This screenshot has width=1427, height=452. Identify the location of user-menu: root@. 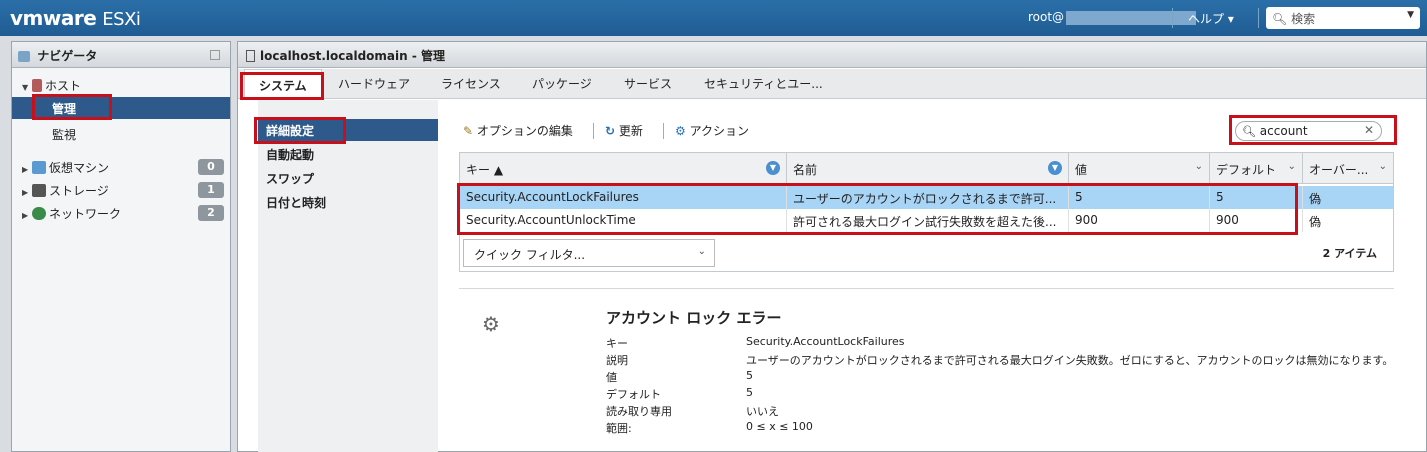
(1112, 17).